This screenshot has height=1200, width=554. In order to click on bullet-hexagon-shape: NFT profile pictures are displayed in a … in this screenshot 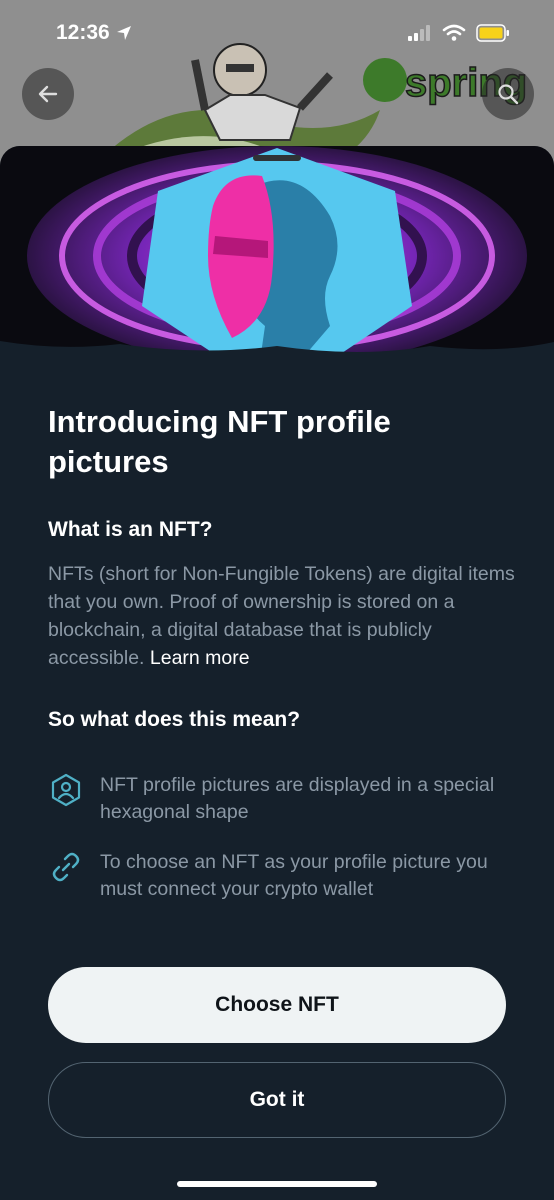, I will do `click(283, 799)`.